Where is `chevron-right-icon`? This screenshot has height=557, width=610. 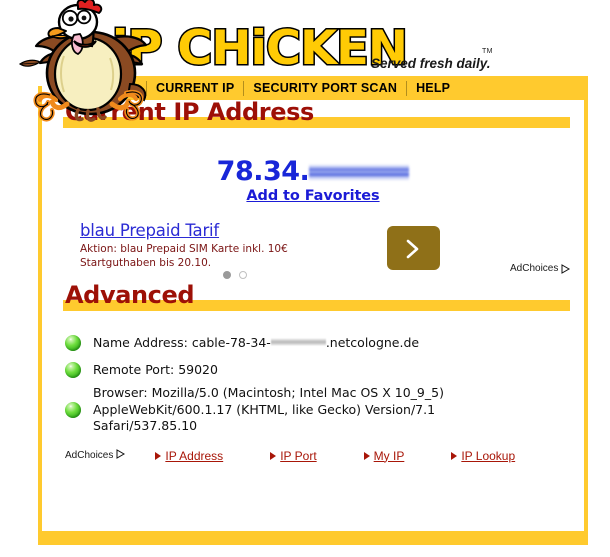
chevron-right-icon is located at coordinates (412, 249).